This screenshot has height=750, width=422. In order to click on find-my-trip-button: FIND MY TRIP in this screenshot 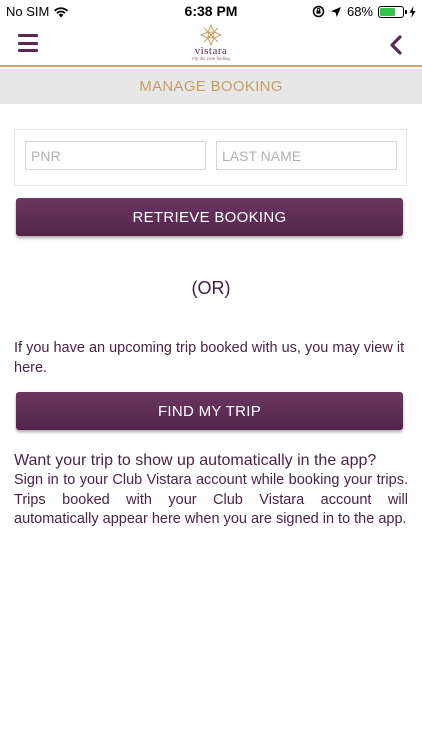, I will do `click(209, 411)`.